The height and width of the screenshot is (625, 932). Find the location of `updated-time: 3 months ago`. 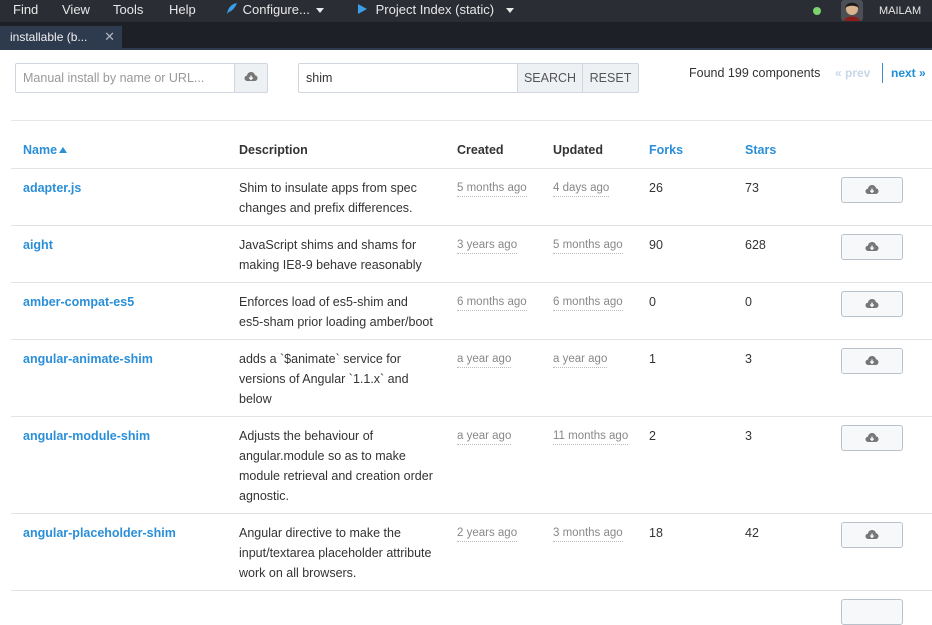

updated-time: 3 months ago is located at coordinates (588, 534).